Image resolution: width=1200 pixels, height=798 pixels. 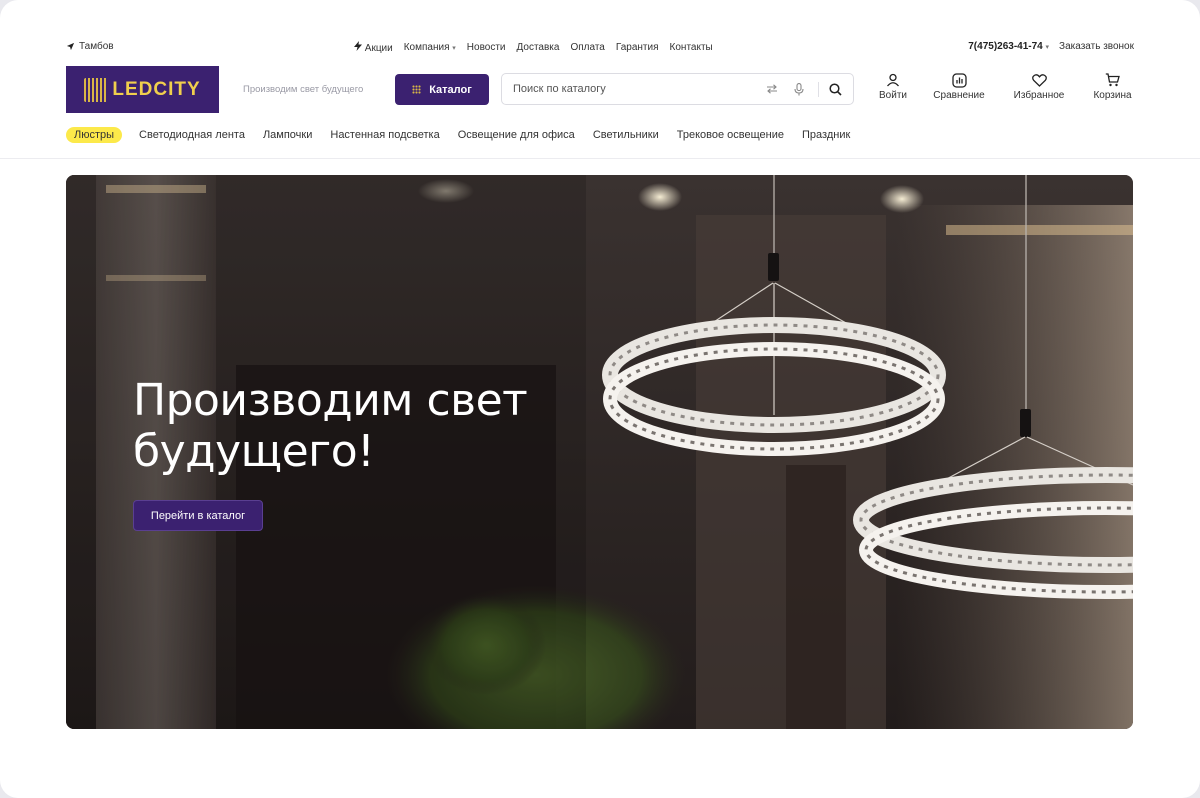 I want to click on microphone-icon, so click(x=799, y=89).